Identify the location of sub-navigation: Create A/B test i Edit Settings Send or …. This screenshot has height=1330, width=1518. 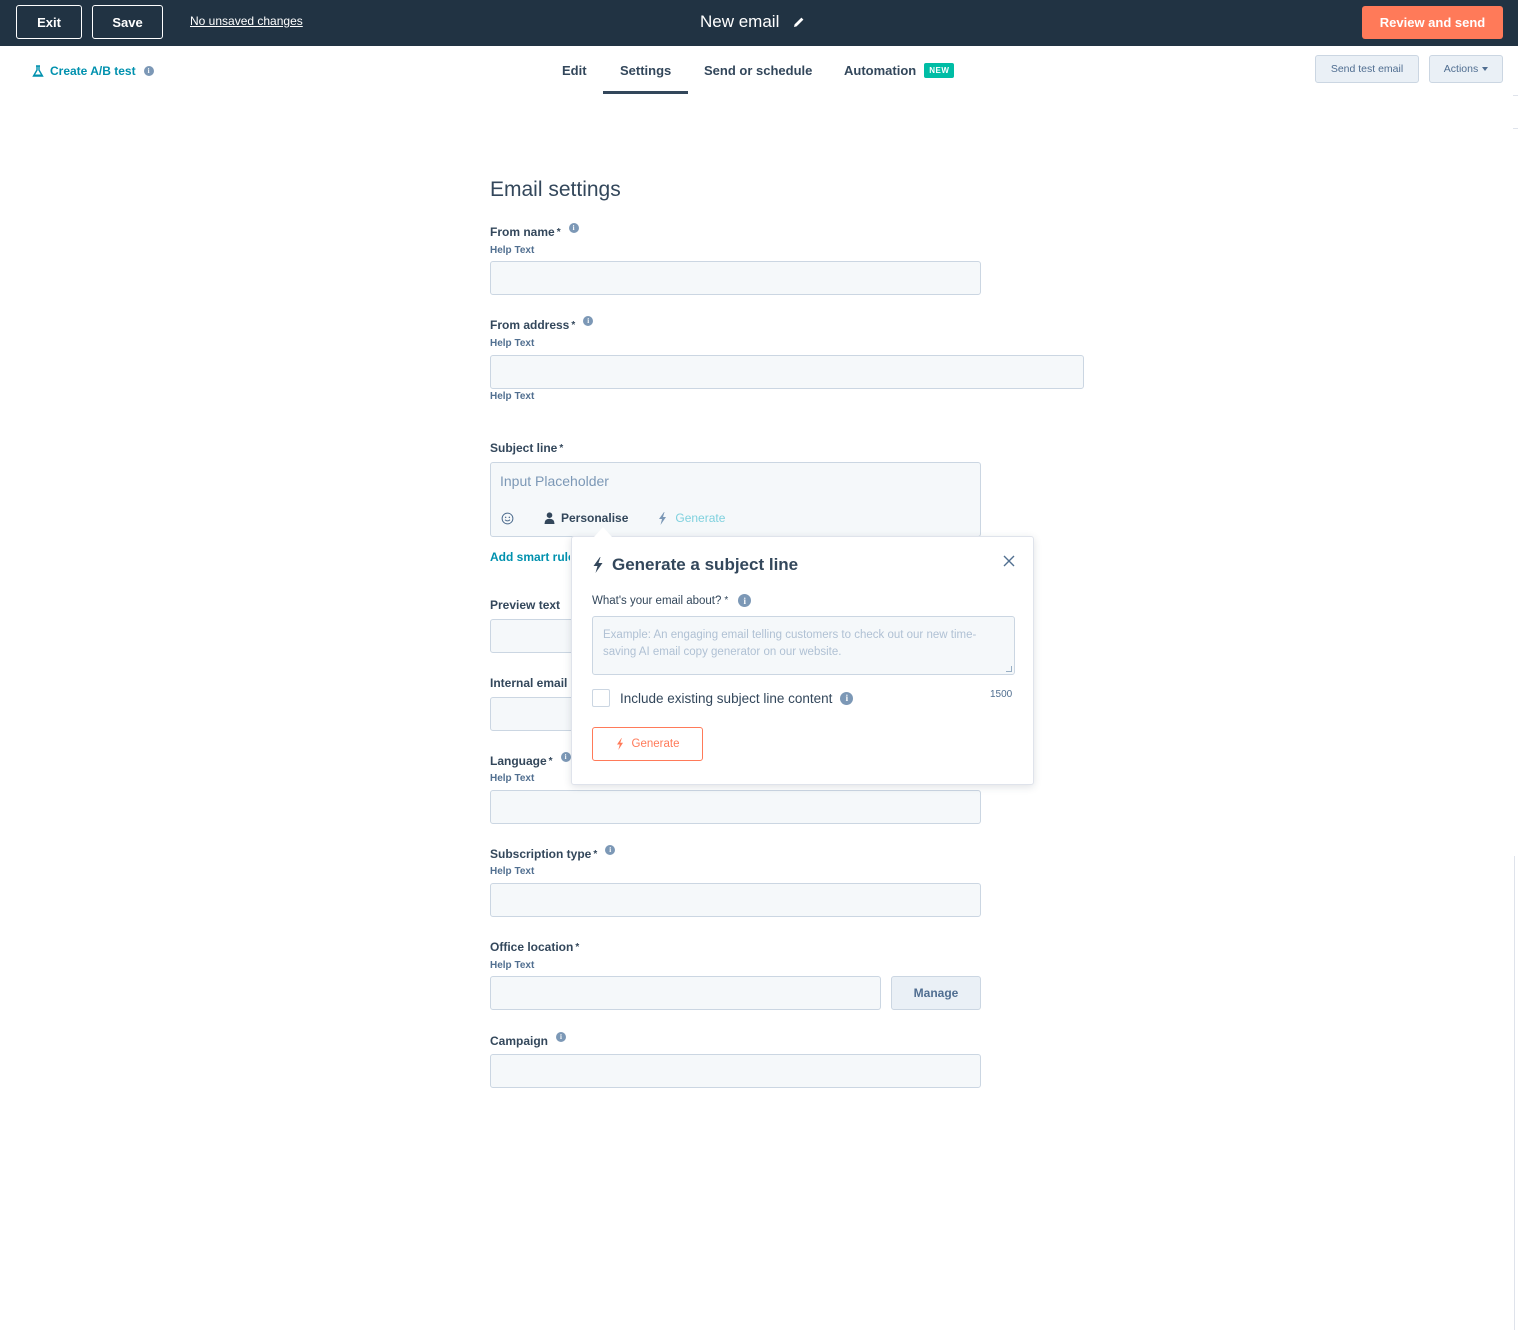
(759, 71).